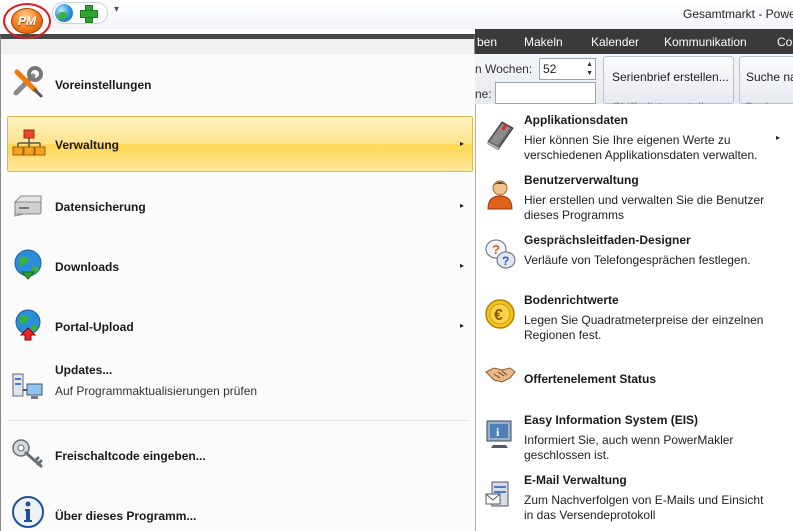 The height and width of the screenshot is (531, 793). I want to click on tab-co: Co, so click(784, 42).